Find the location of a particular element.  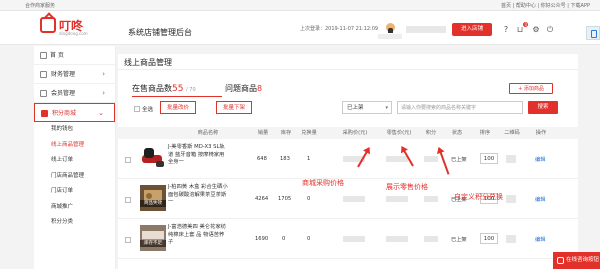

sub-item-online-orders: 线上订单 is located at coordinates (74, 161).